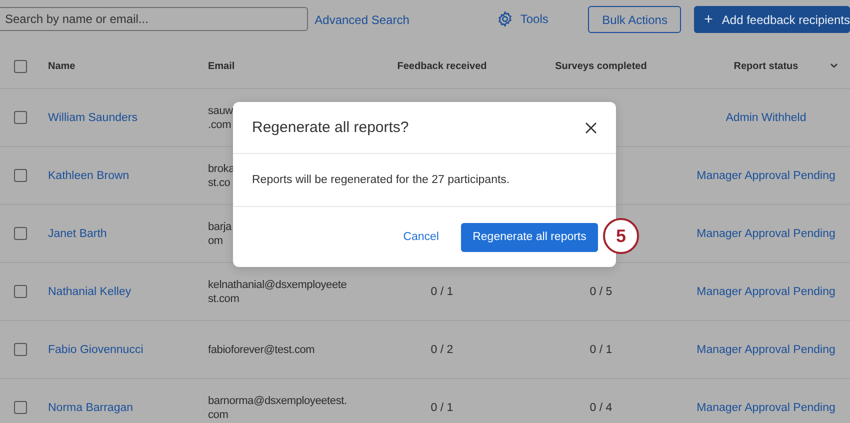  I want to click on feedback-count: 0 / 2, so click(442, 350).